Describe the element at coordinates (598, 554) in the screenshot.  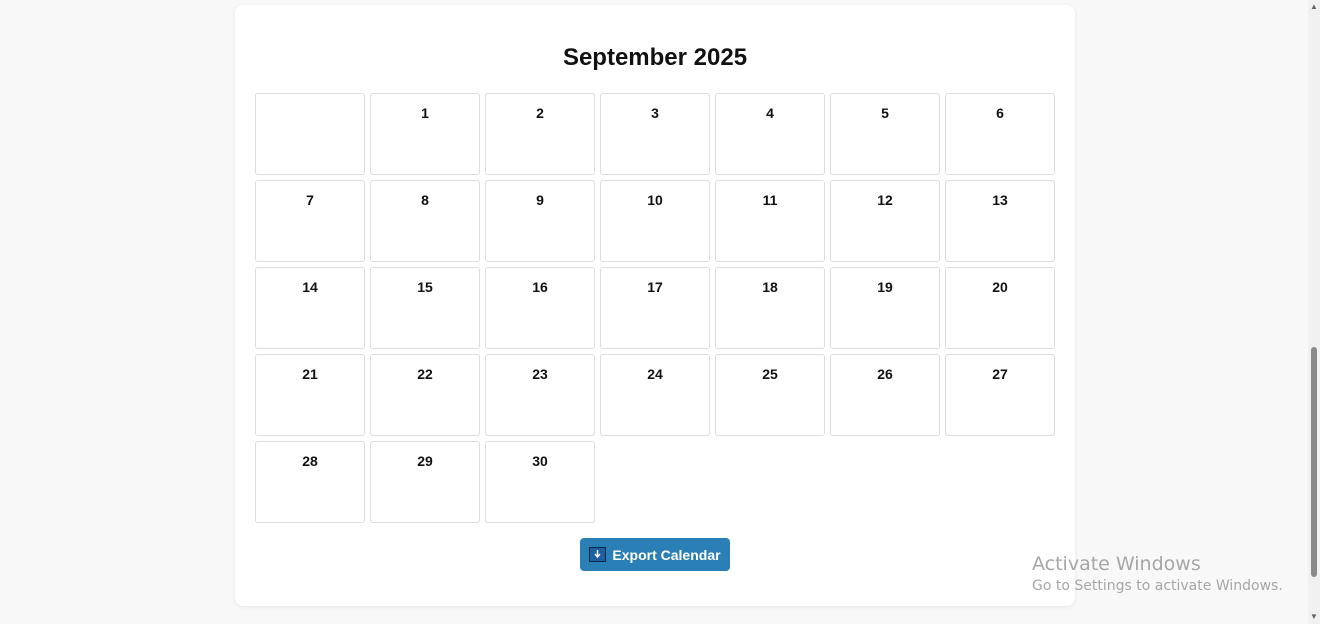
I see `download-icon` at that location.